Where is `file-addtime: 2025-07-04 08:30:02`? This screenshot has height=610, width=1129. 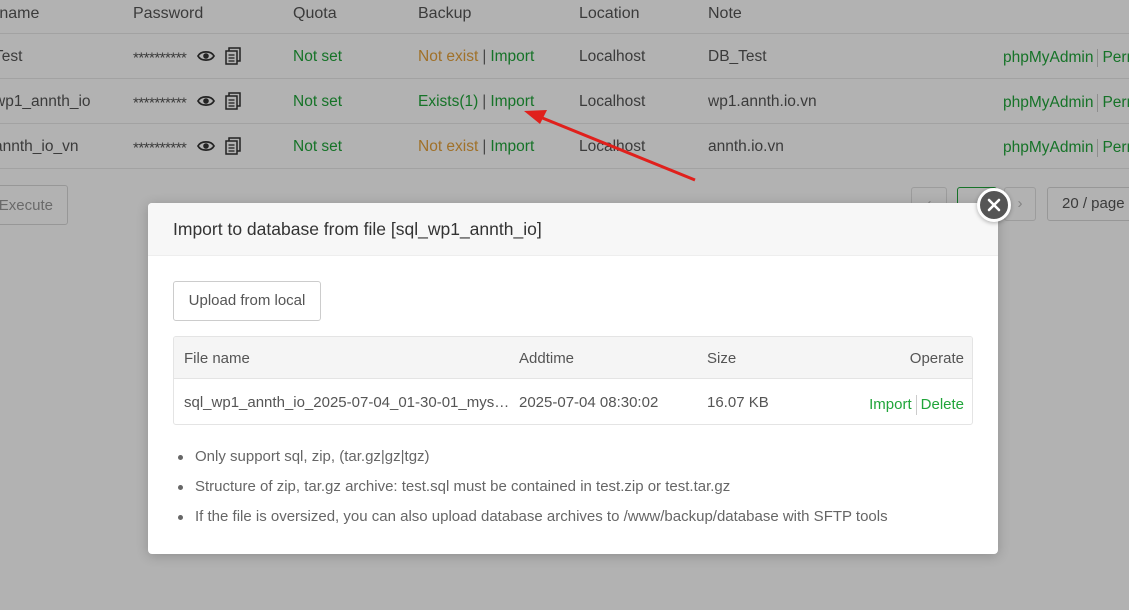 file-addtime: 2025-07-04 08:30:02 is located at coordinates (589, 402).